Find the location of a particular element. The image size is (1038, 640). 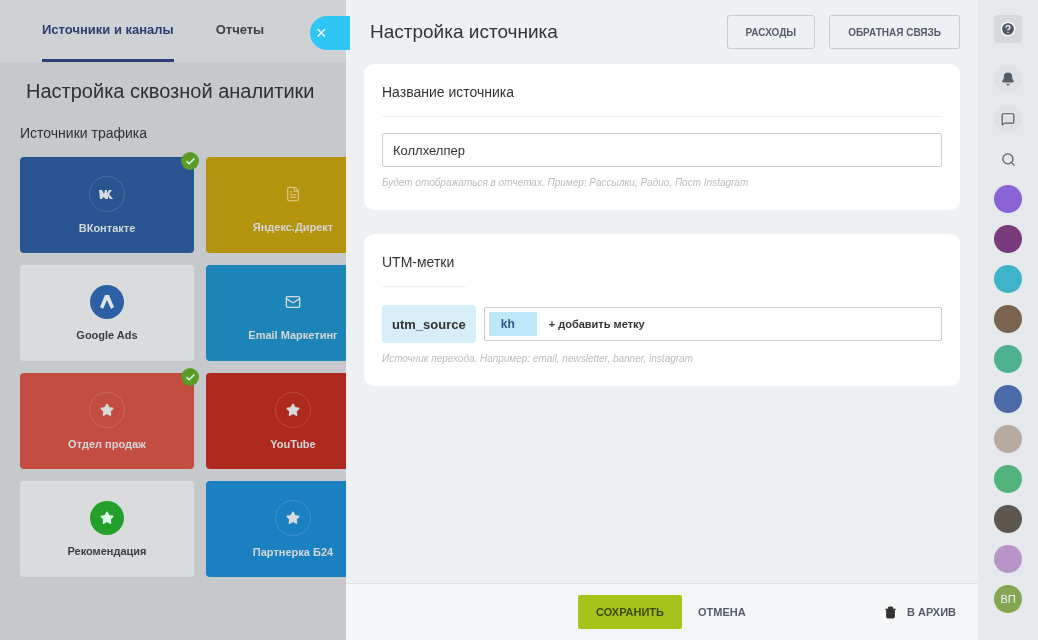

header-button: РАСХОДЫ is located at coordinates (771, 32).